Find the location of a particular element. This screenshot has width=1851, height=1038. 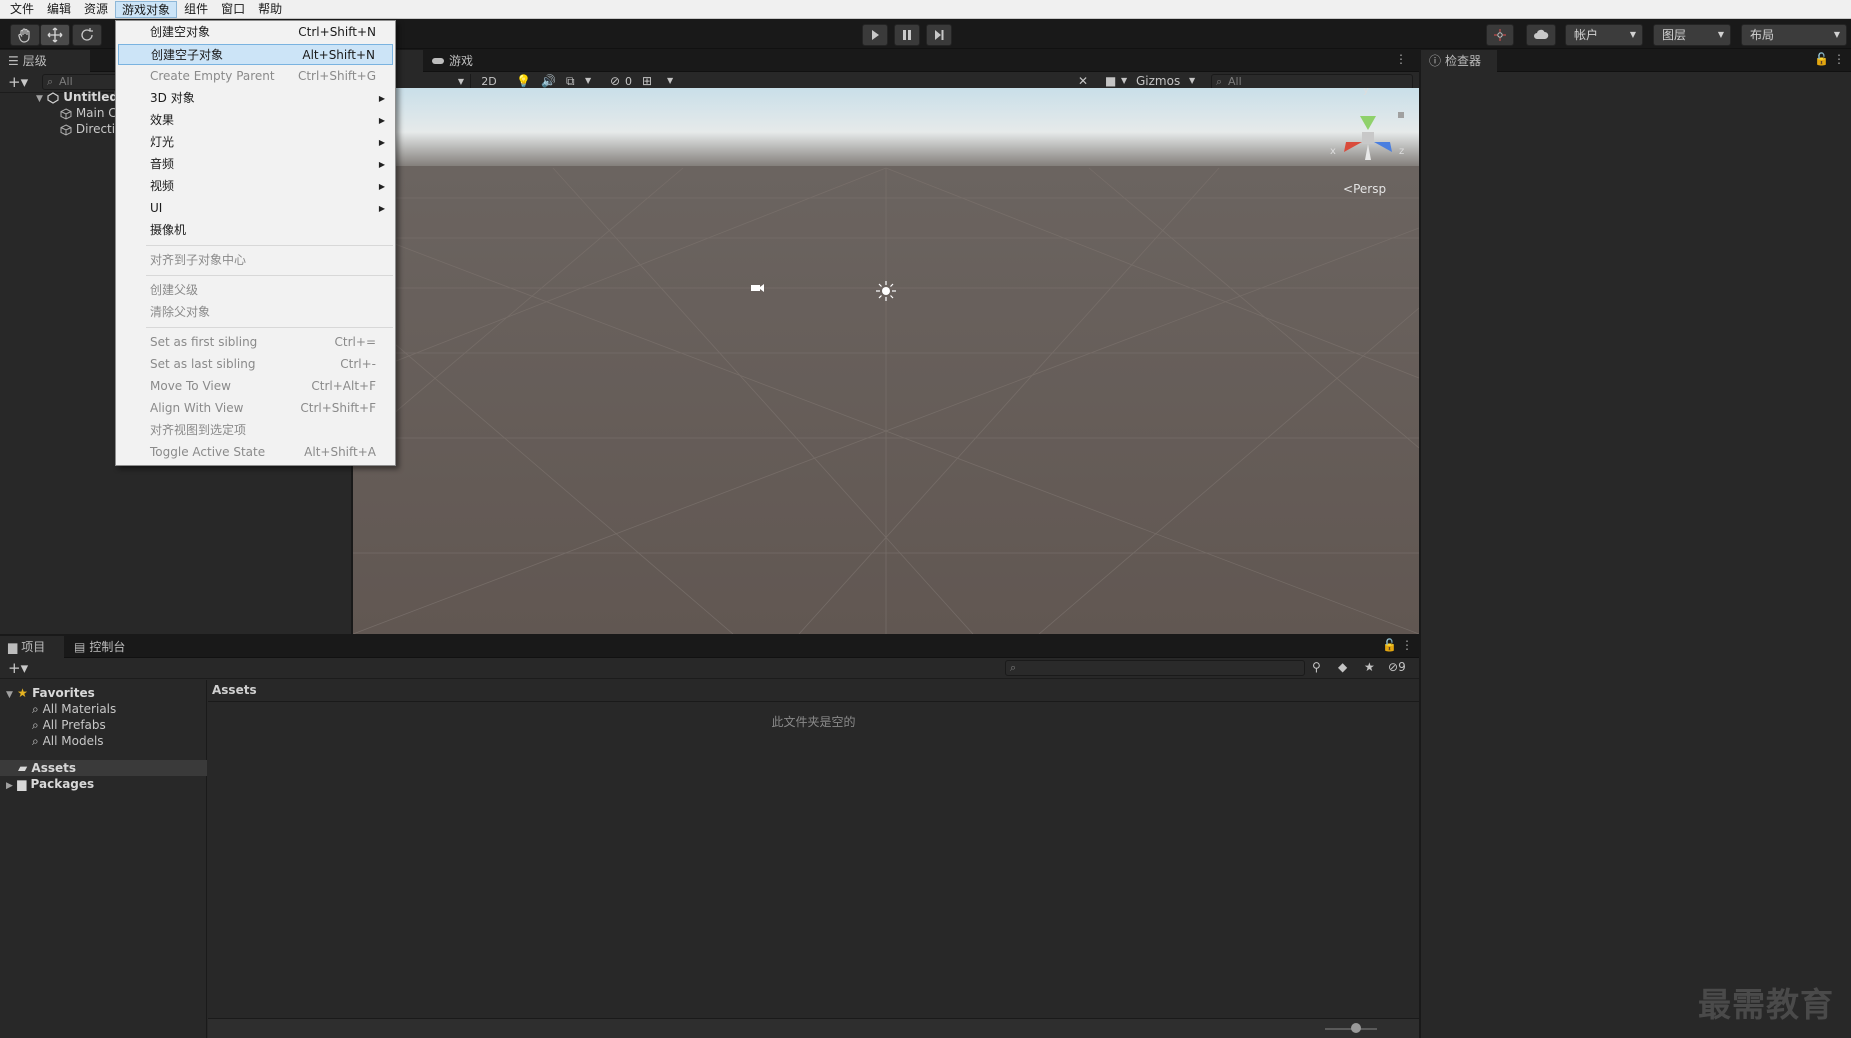

menu-help: 帮助 is located at coordinates (270, 9).